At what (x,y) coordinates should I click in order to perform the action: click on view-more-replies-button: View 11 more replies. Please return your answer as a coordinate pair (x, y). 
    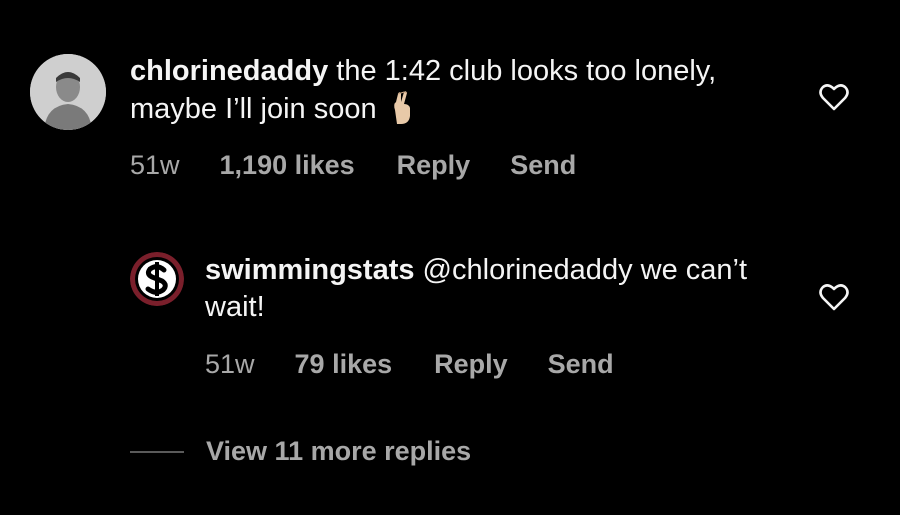
    Looking at the image, I should click on (300, 451).